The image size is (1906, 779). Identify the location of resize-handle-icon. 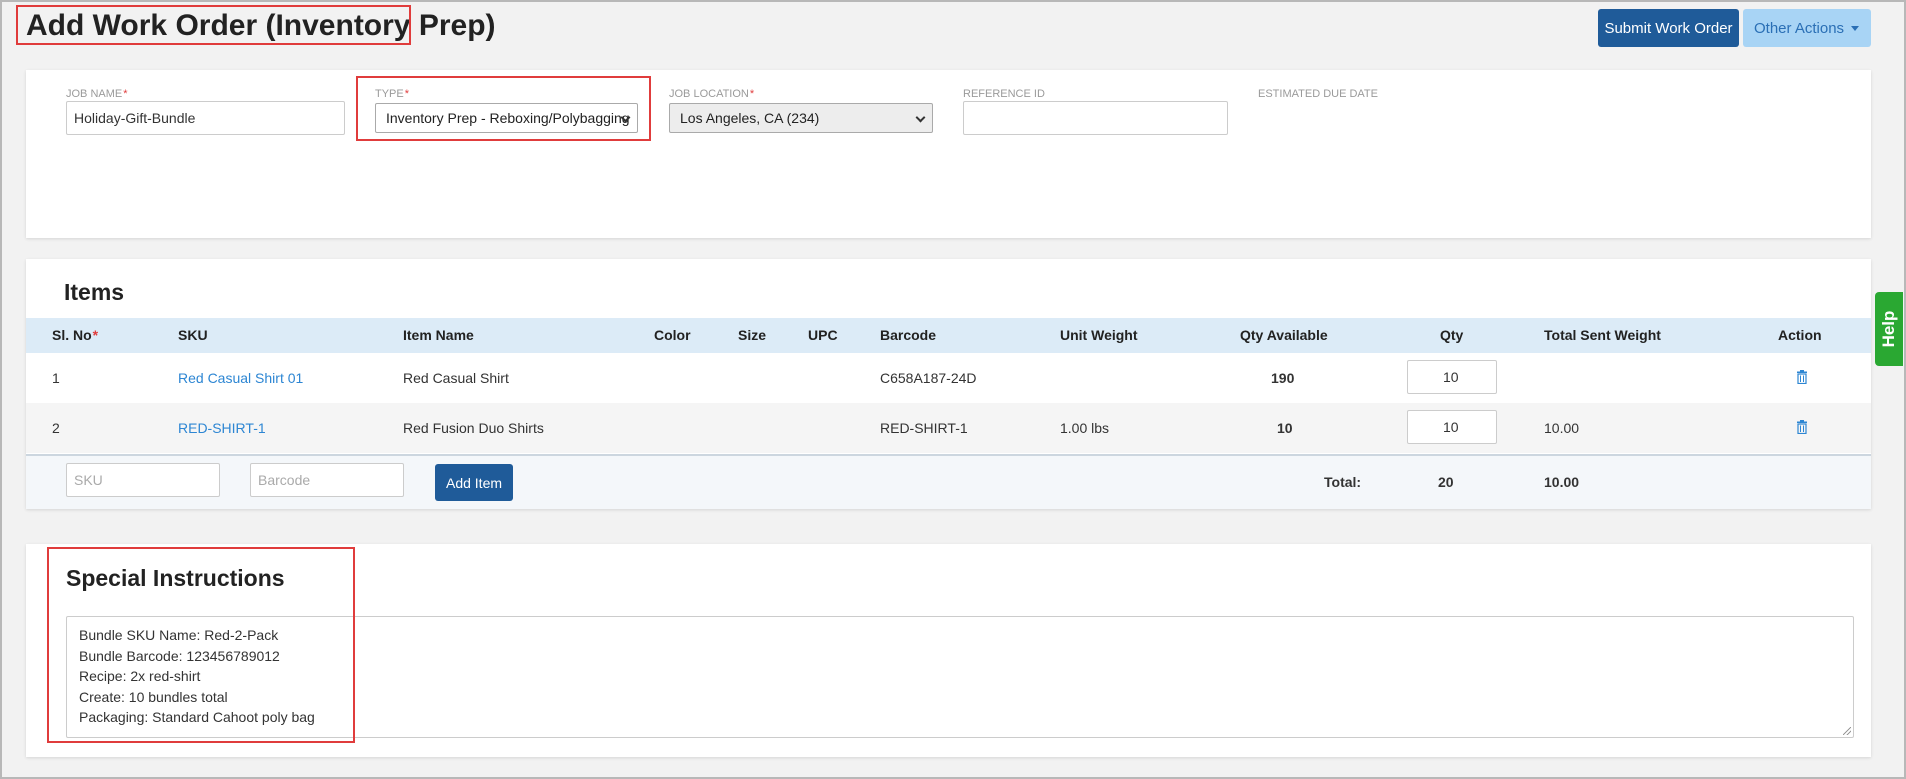
(1847, 731).